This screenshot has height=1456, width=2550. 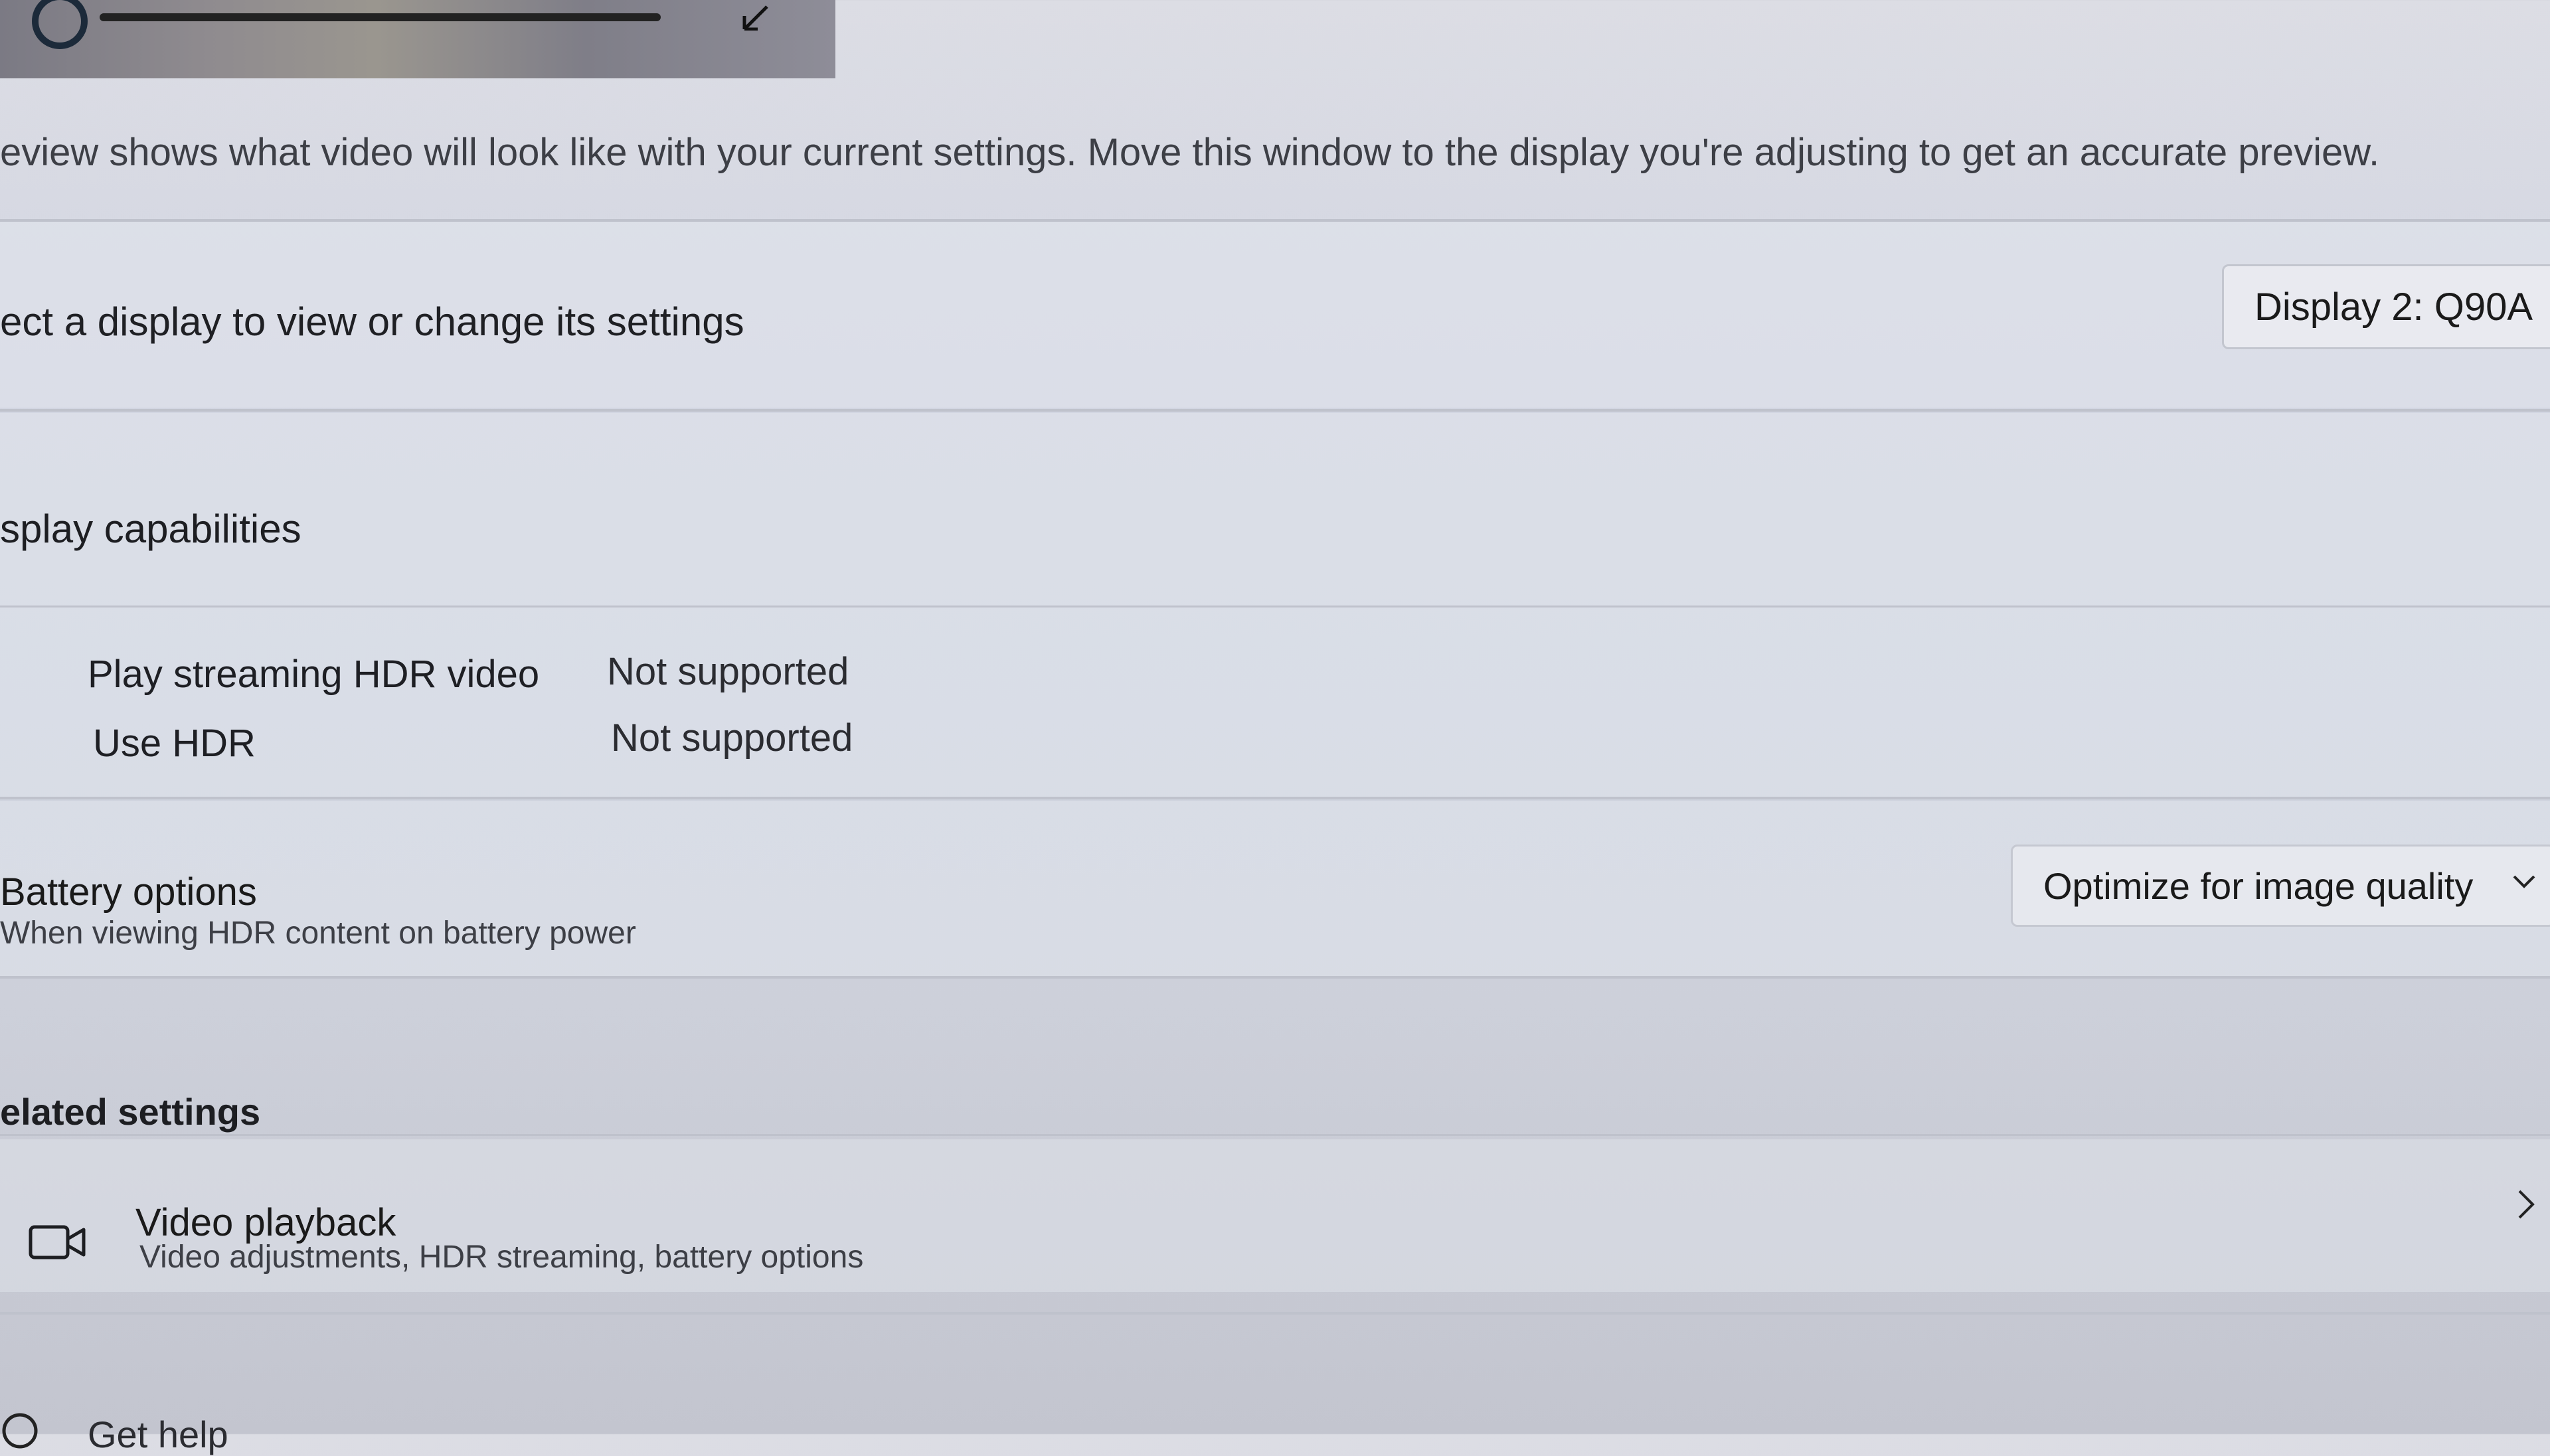 I want to click on display-select-button: Display 2: Q90A, so click(x=2386, y=306).